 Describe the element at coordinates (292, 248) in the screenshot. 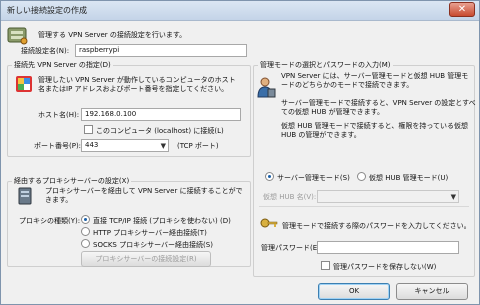

I see `password-label: 管理パスワード(E):` at that location.